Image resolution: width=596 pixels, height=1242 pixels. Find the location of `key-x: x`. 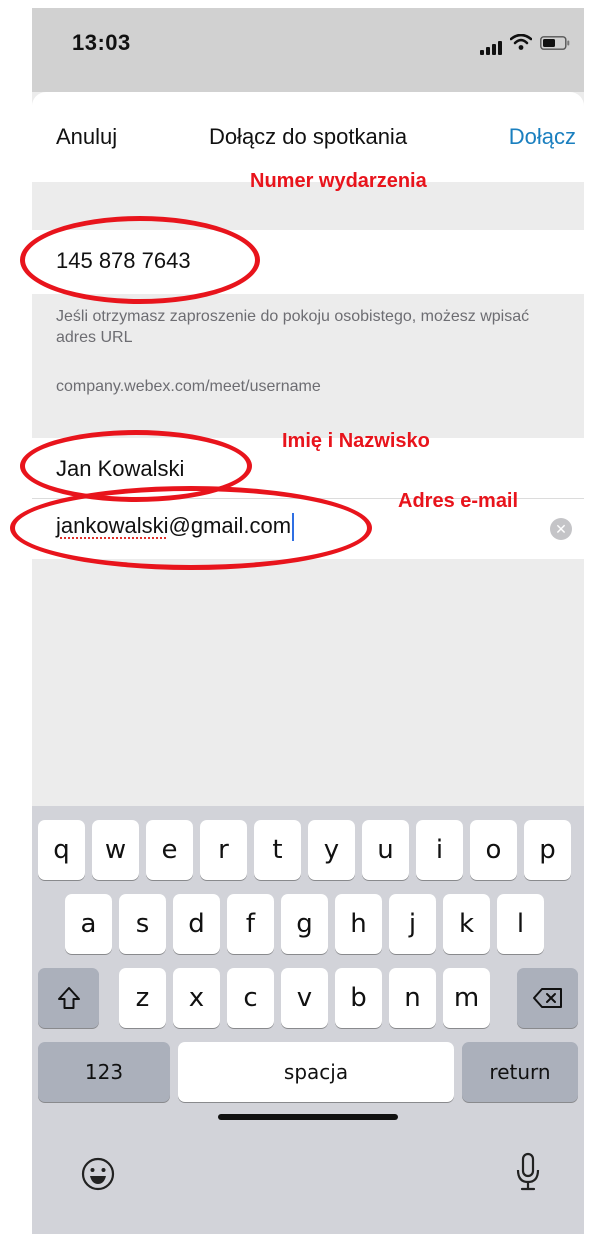

key-x: x is located at coordinates (196, 998).